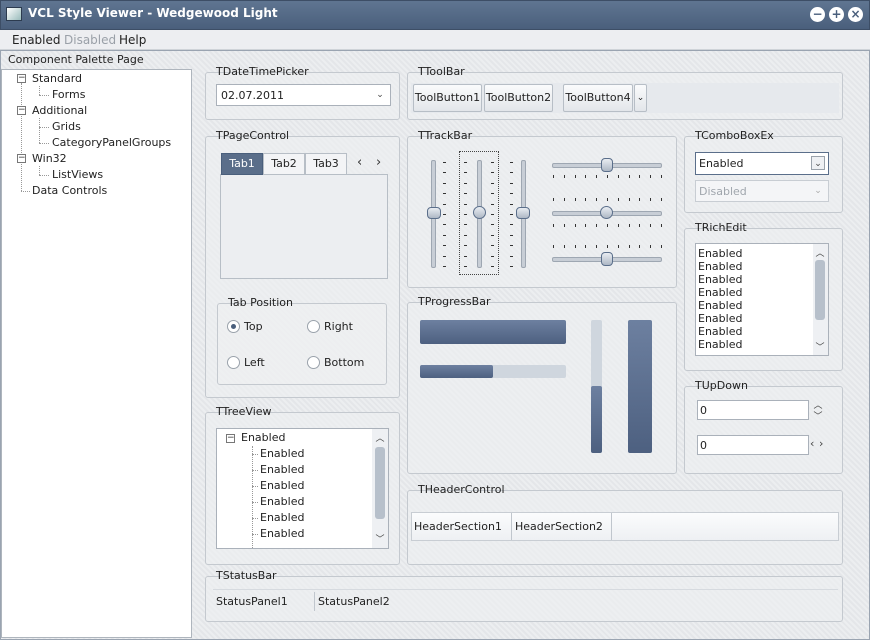  I want to click on group-title: THeaderControl, so click(461, 489).